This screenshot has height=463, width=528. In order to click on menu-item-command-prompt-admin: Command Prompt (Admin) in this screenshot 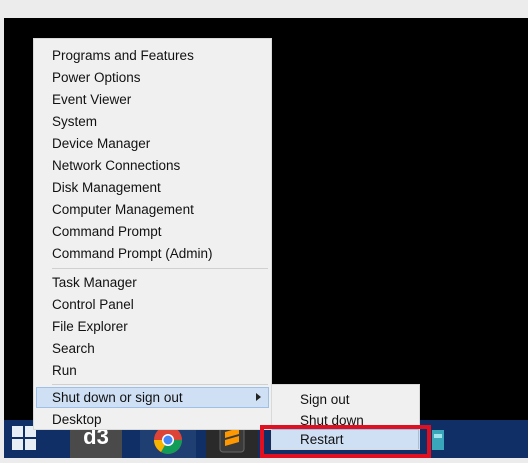, I will do `click(132, 254)`.